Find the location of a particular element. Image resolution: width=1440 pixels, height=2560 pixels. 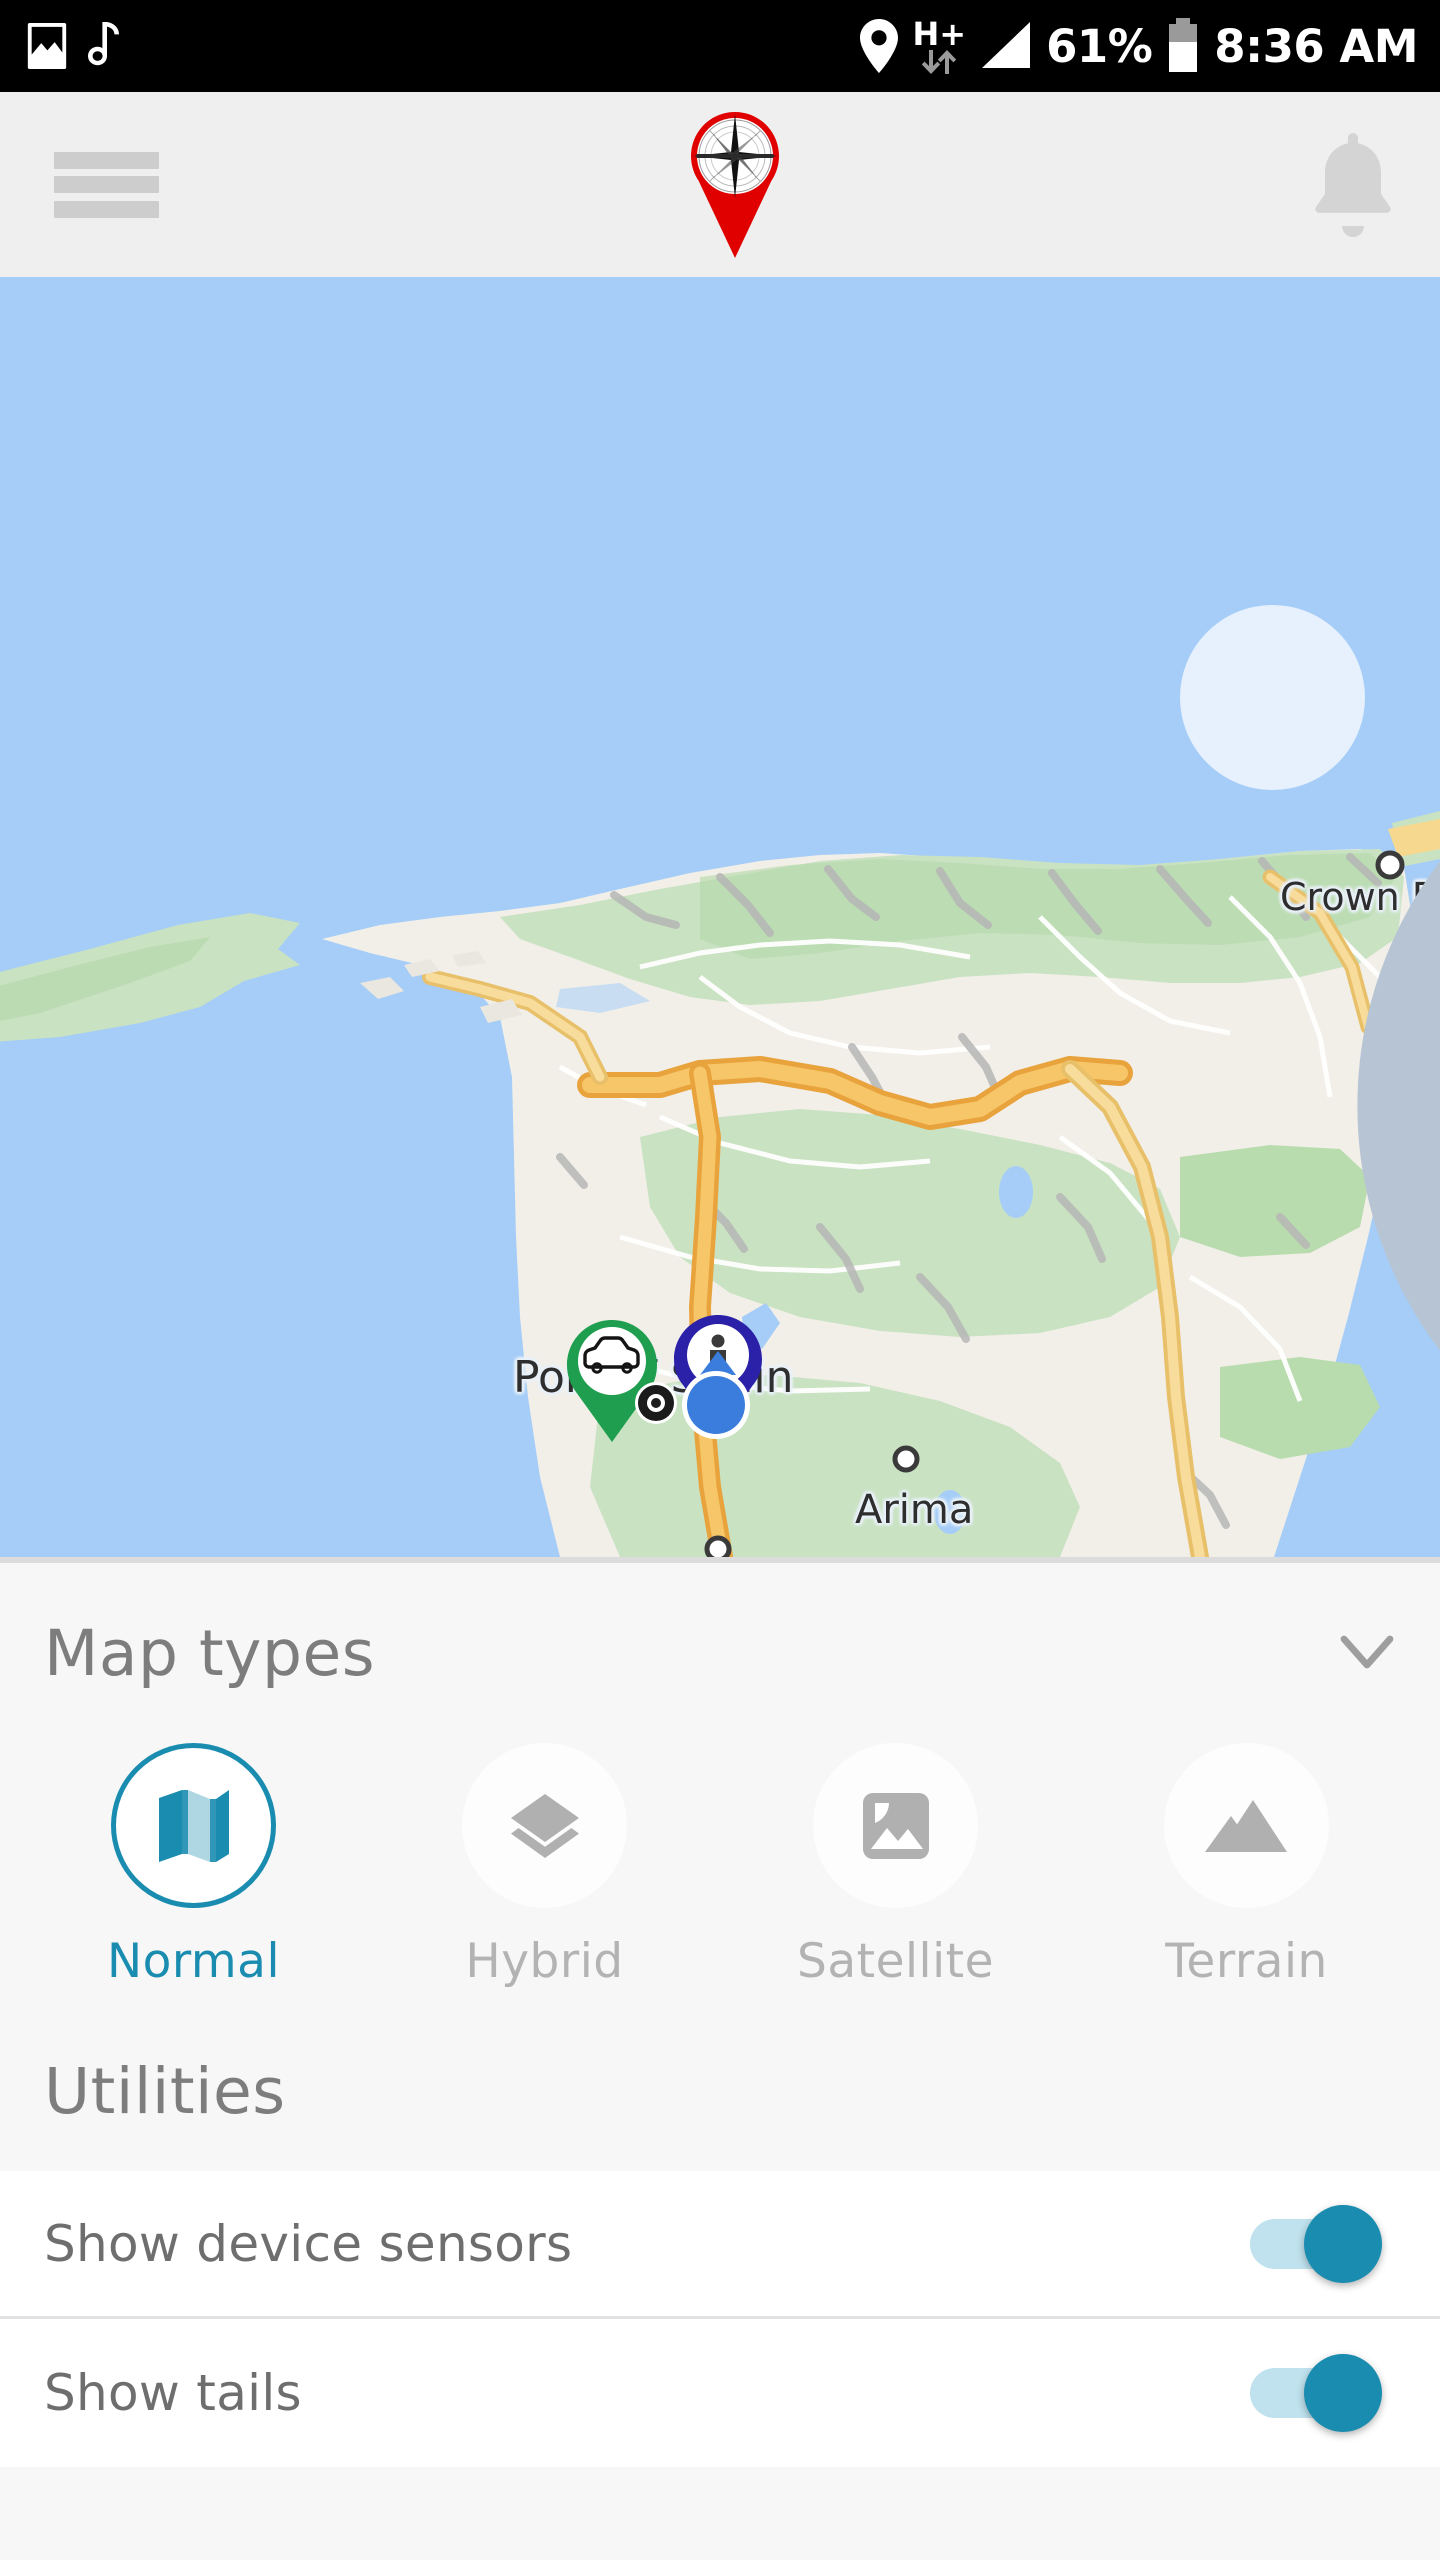

map-folded-icon is located at coordinates (193, 1825).